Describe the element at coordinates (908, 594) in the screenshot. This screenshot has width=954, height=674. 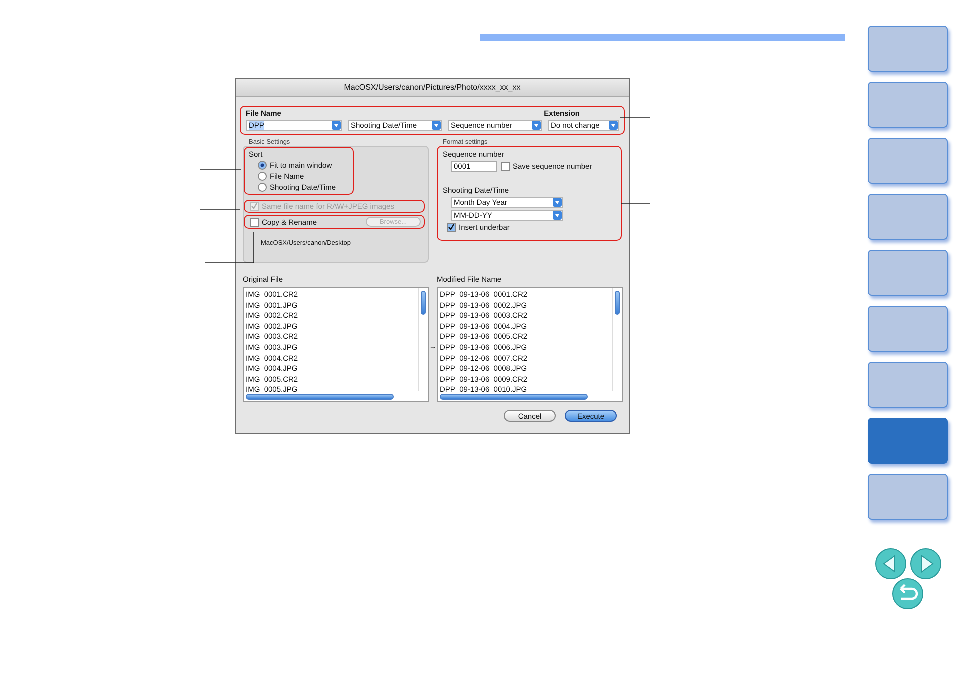
I see `return-icon` at that location.